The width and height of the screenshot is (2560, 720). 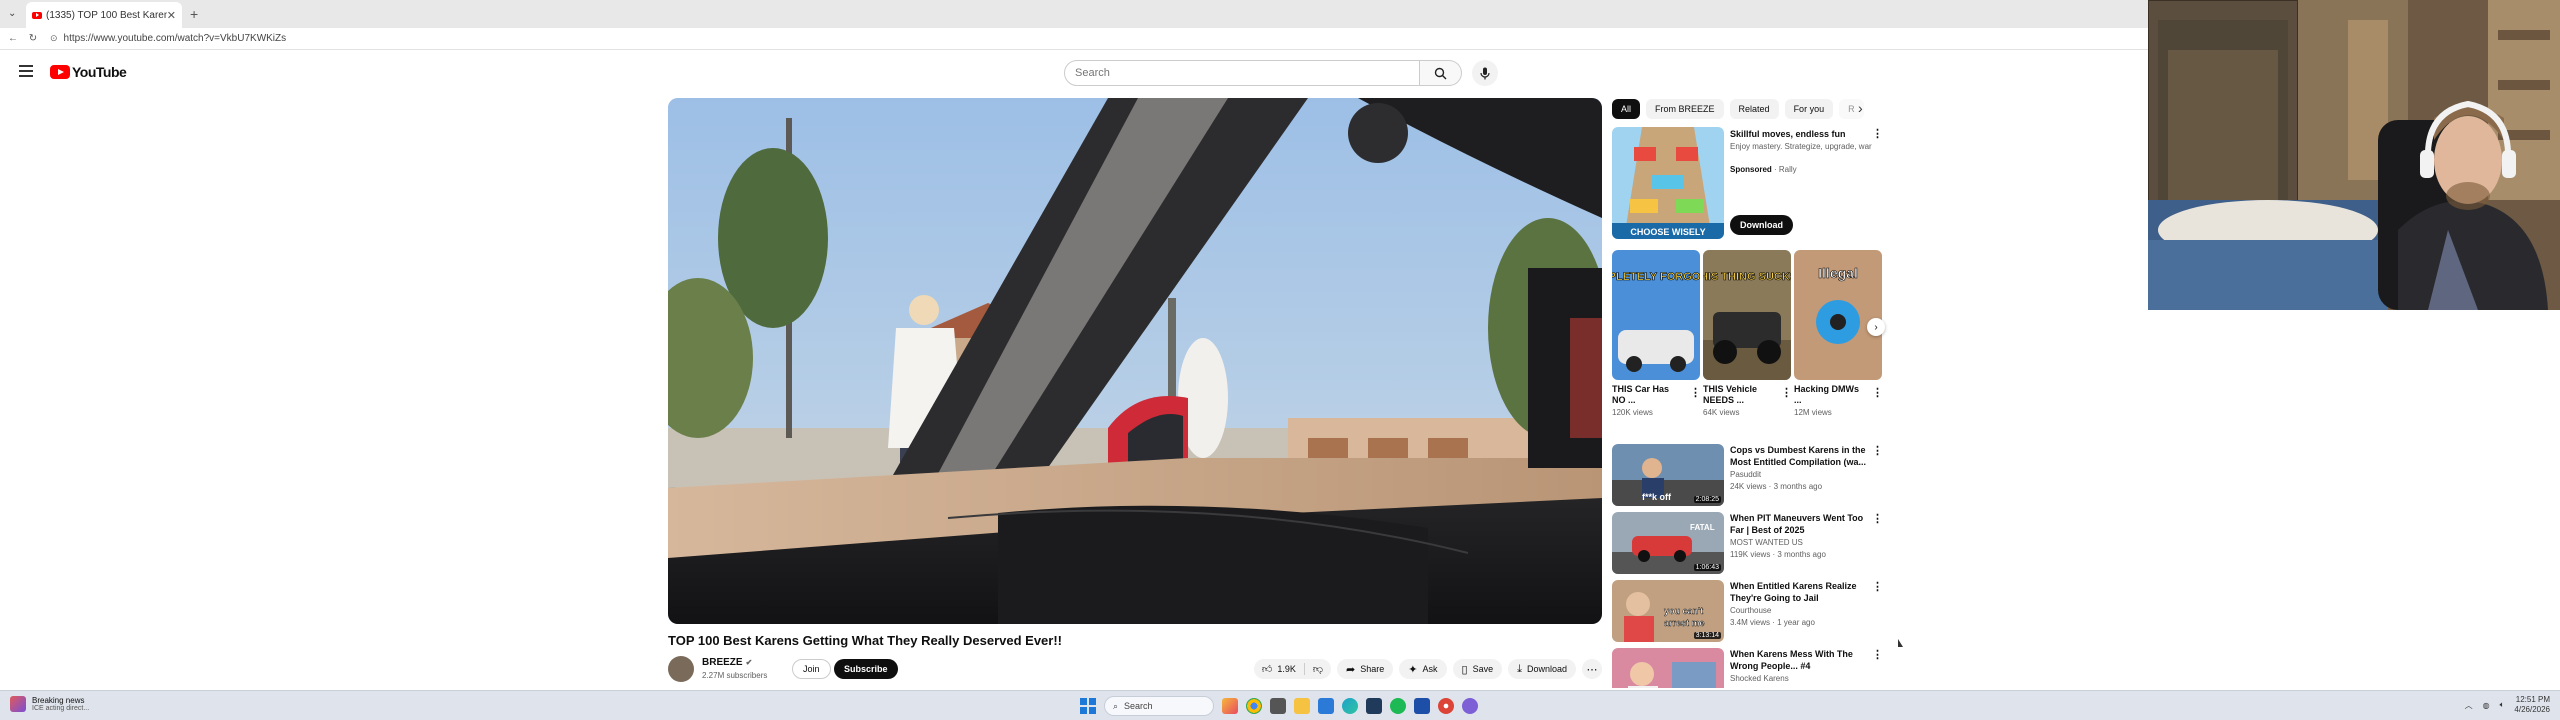 I want to click on video-thumbnail: FATAL 1:06:43, so click(x=1668, y=543).